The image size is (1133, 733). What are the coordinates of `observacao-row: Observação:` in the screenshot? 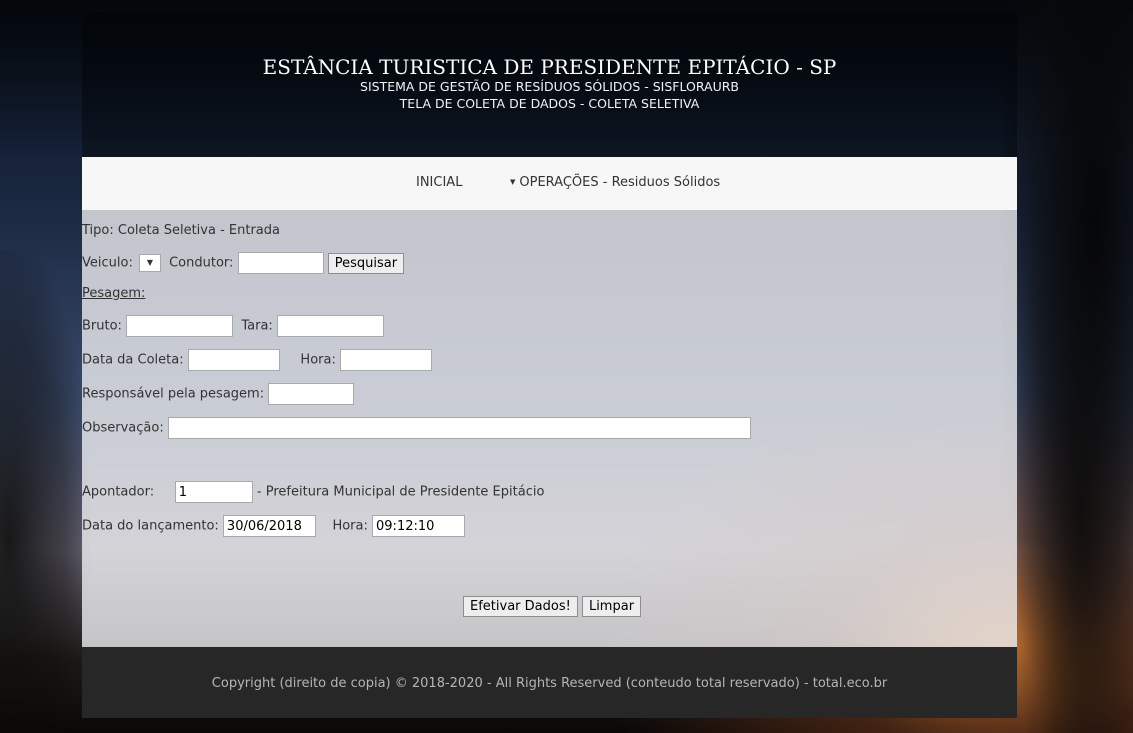 It's located at (416, 428).